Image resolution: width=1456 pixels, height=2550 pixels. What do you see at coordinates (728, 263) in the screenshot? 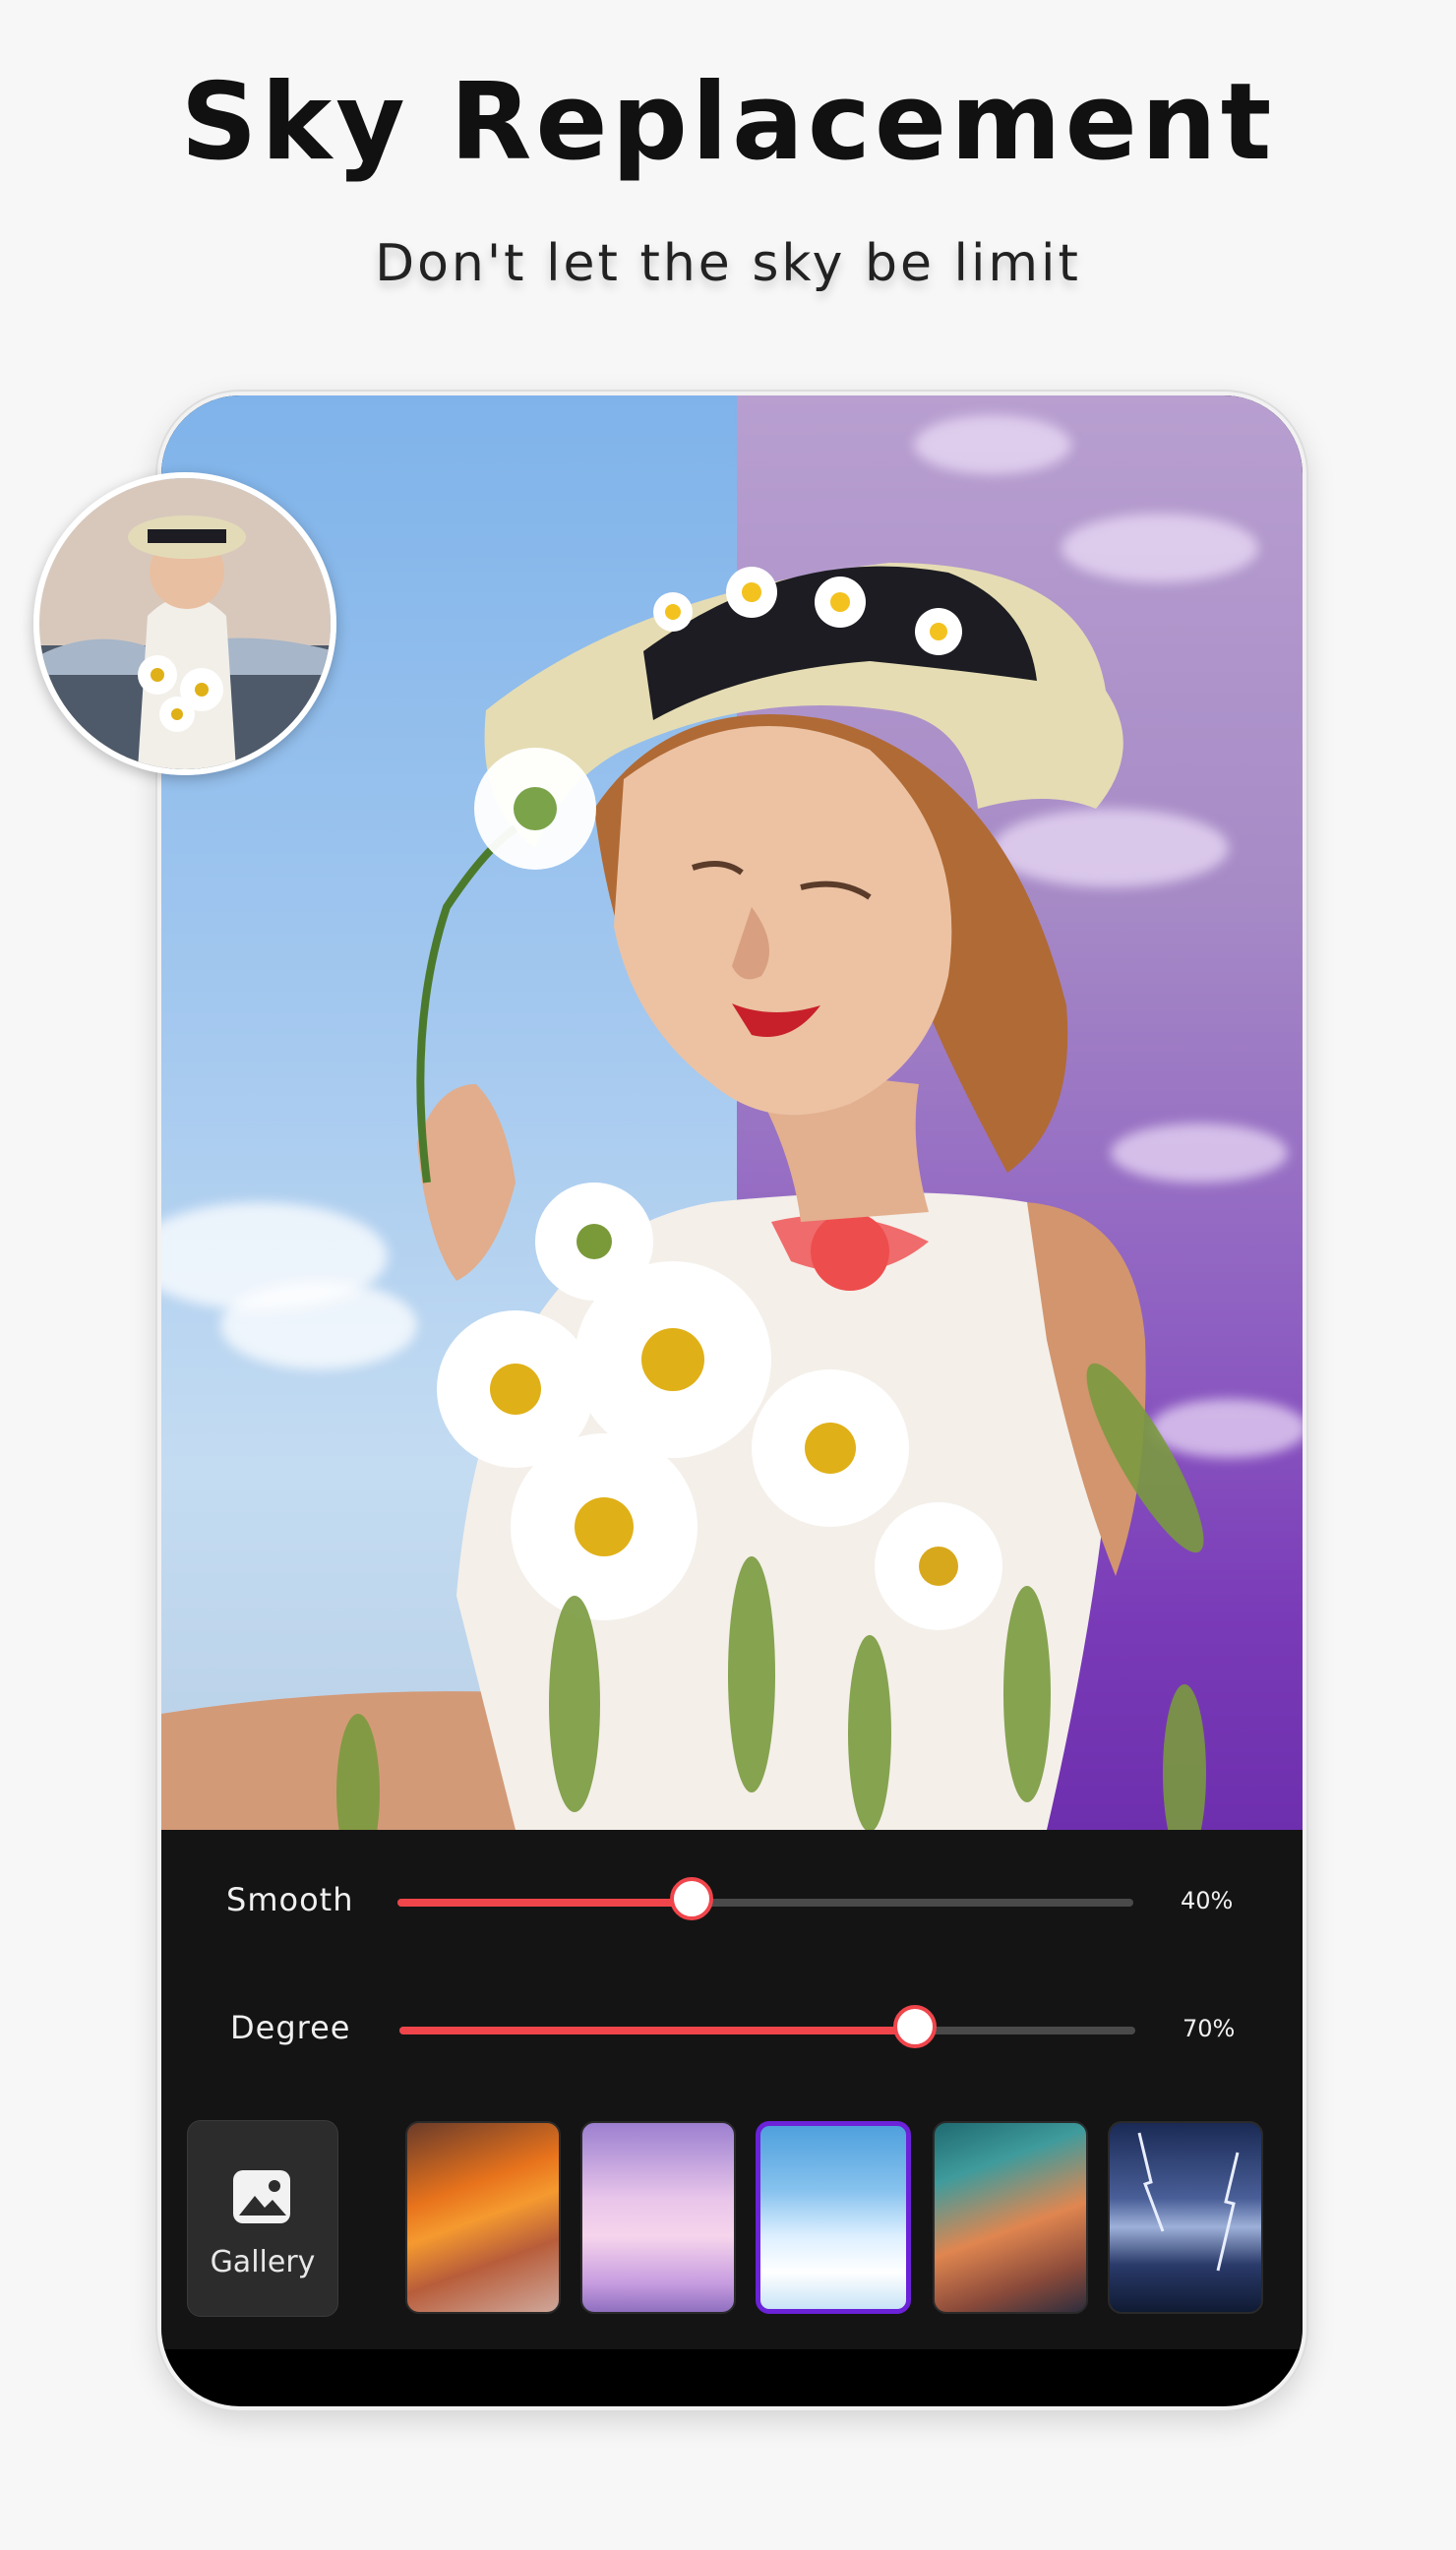
I see `page-subtitle: Don't let the sky be limit` at bounding box center [728, 263].